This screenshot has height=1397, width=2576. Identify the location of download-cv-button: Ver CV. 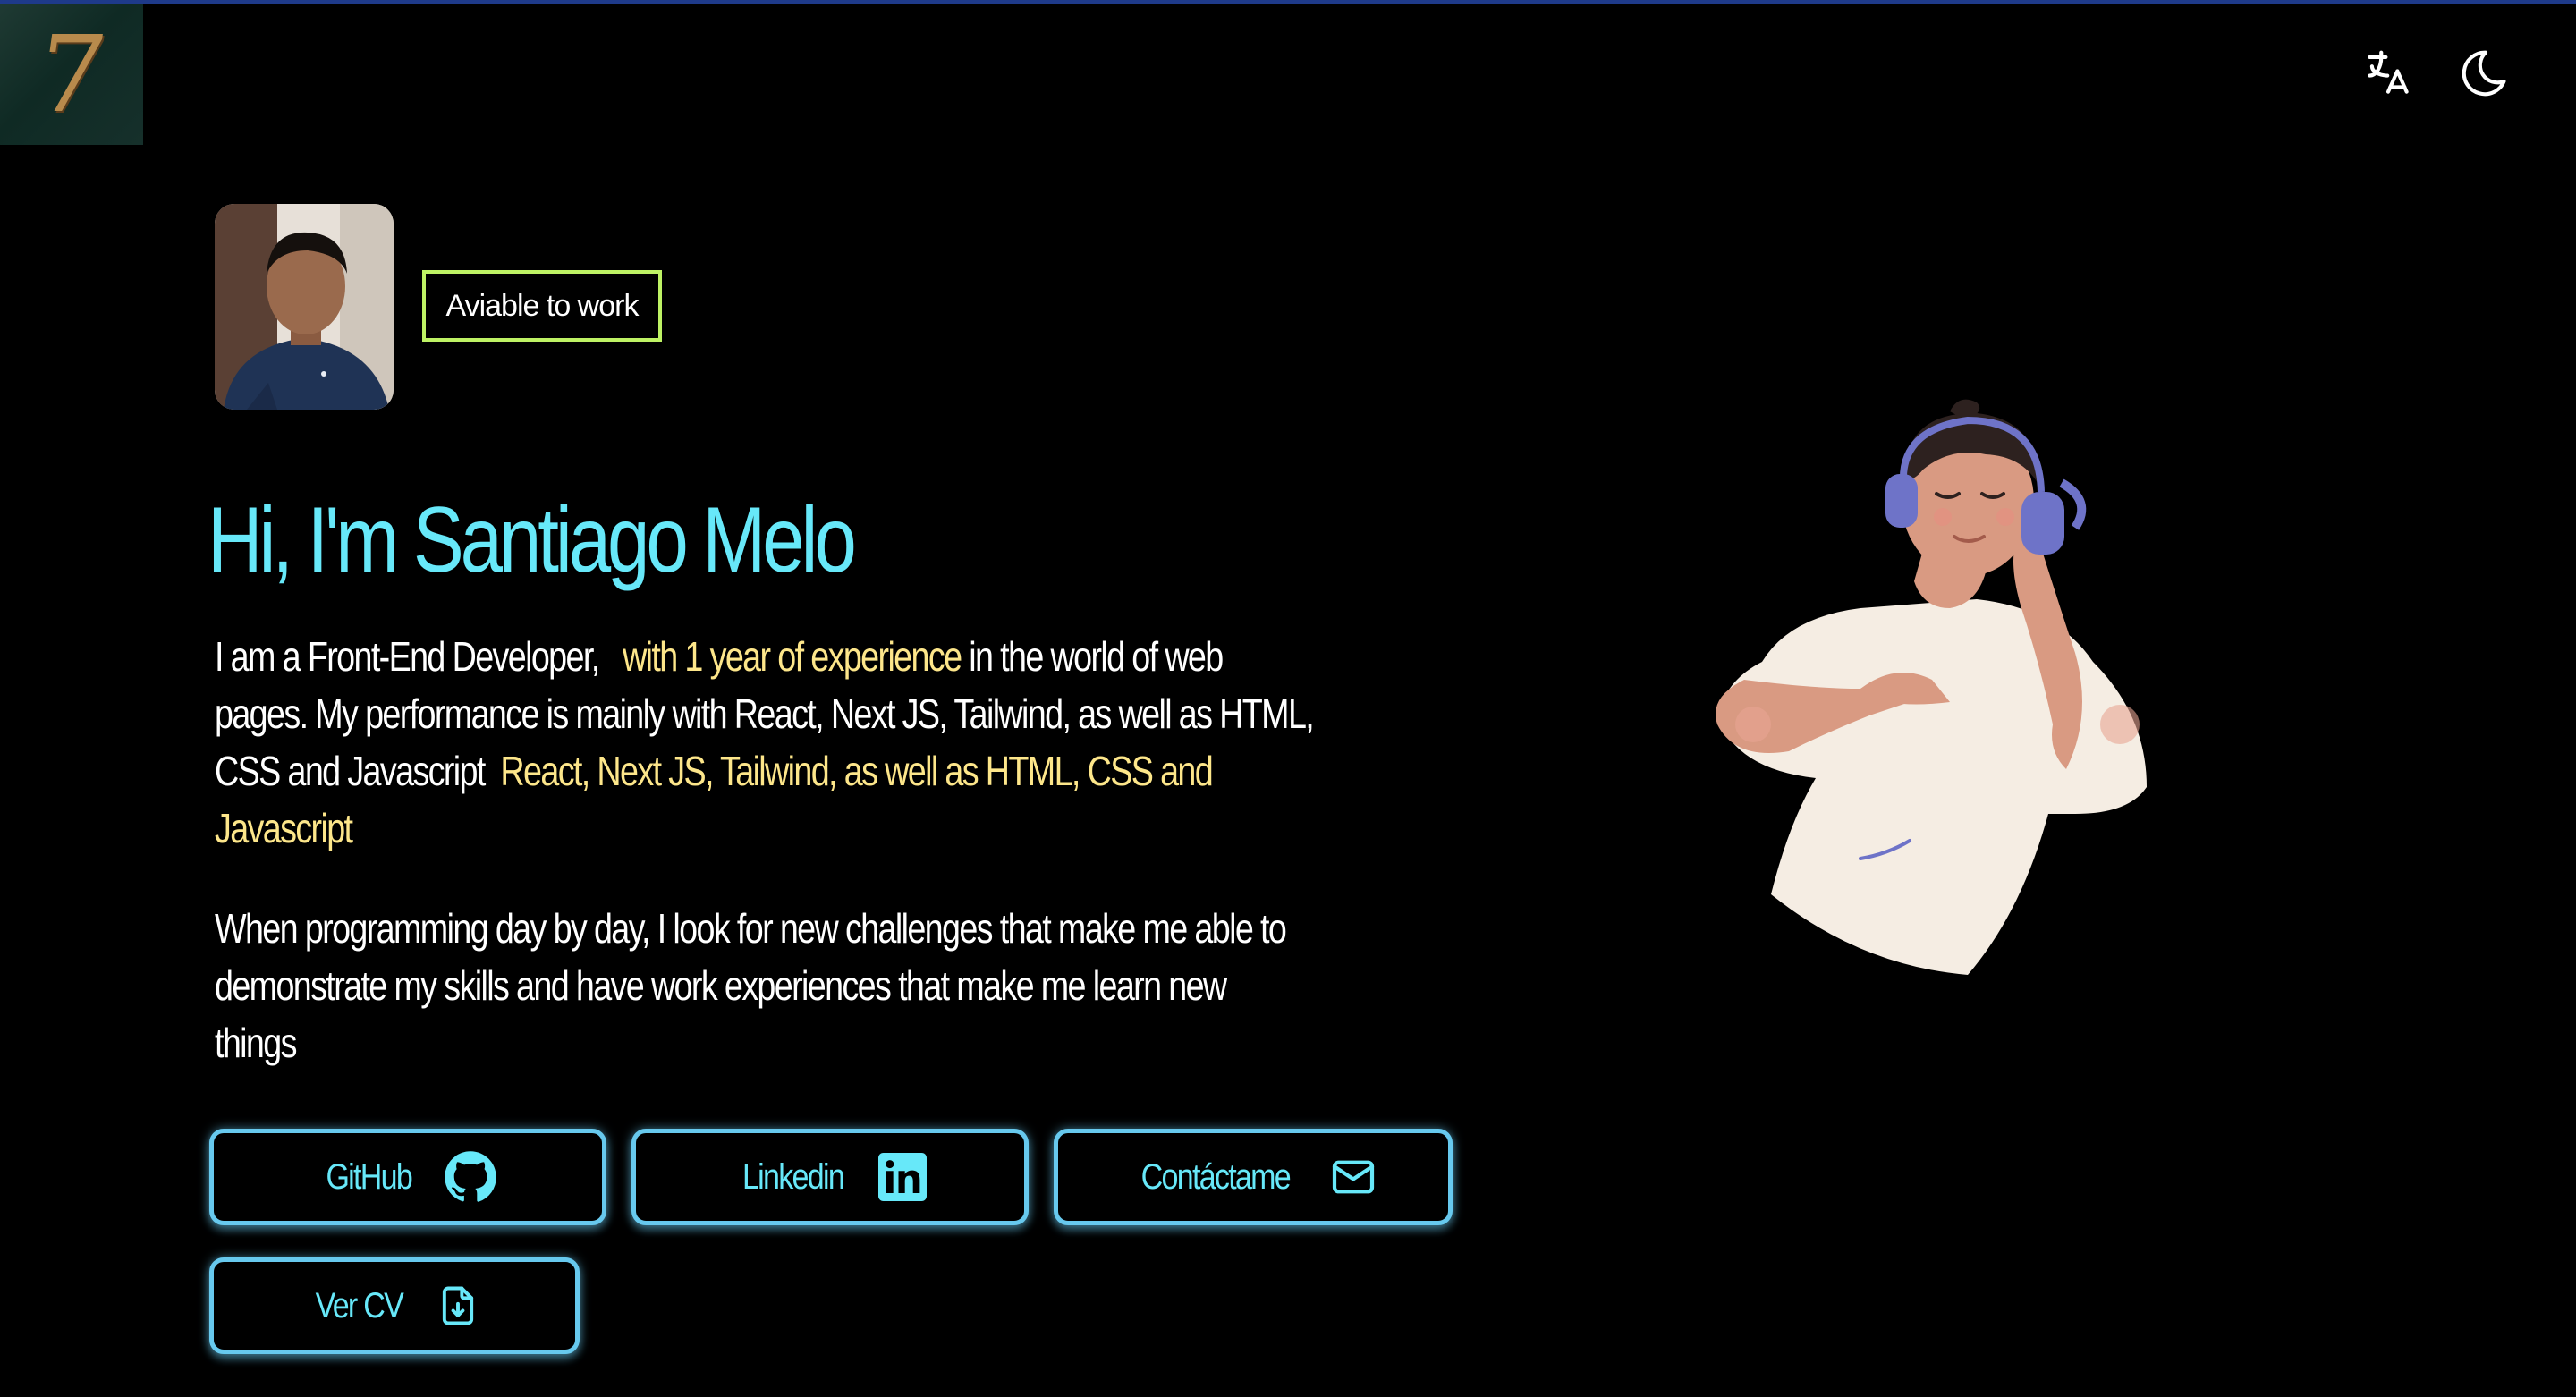
(394, 1305).